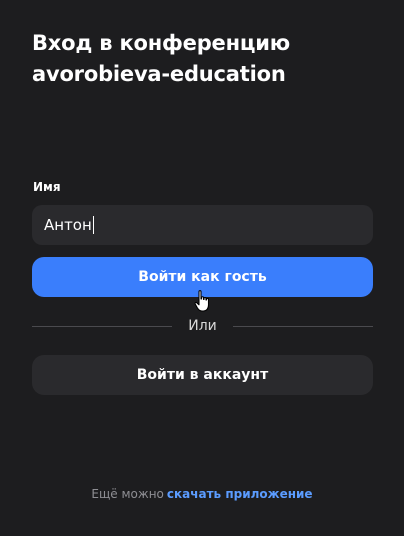 The height and width of the screenshot is (536, 404). What do you see at coordinates (202, 225) in the screenshot?
I see `name-input: Антон` at bounding box center [202, 225].